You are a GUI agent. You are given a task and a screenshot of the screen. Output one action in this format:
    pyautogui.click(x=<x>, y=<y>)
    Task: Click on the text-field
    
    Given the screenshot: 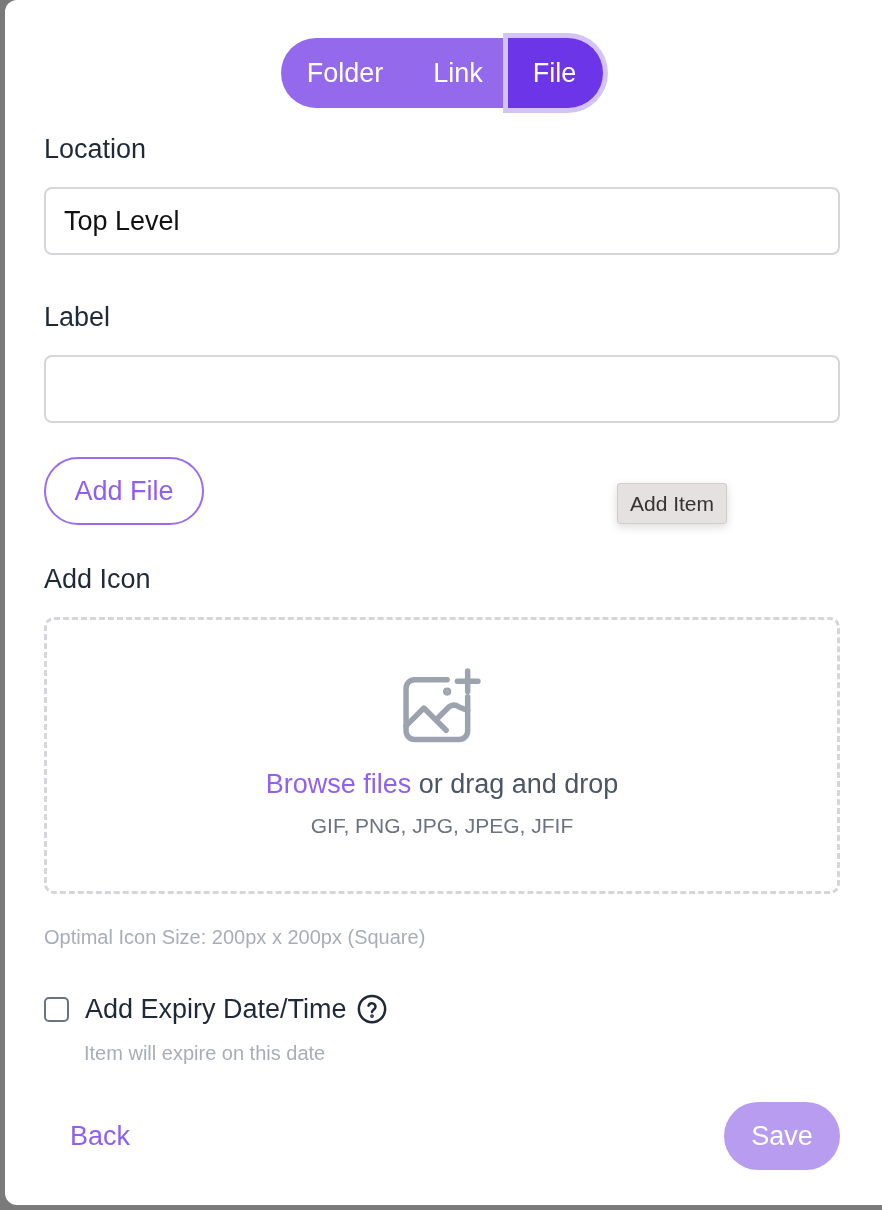 What is the action you would take?
    pyautogui.click(x=442, y=389)
    